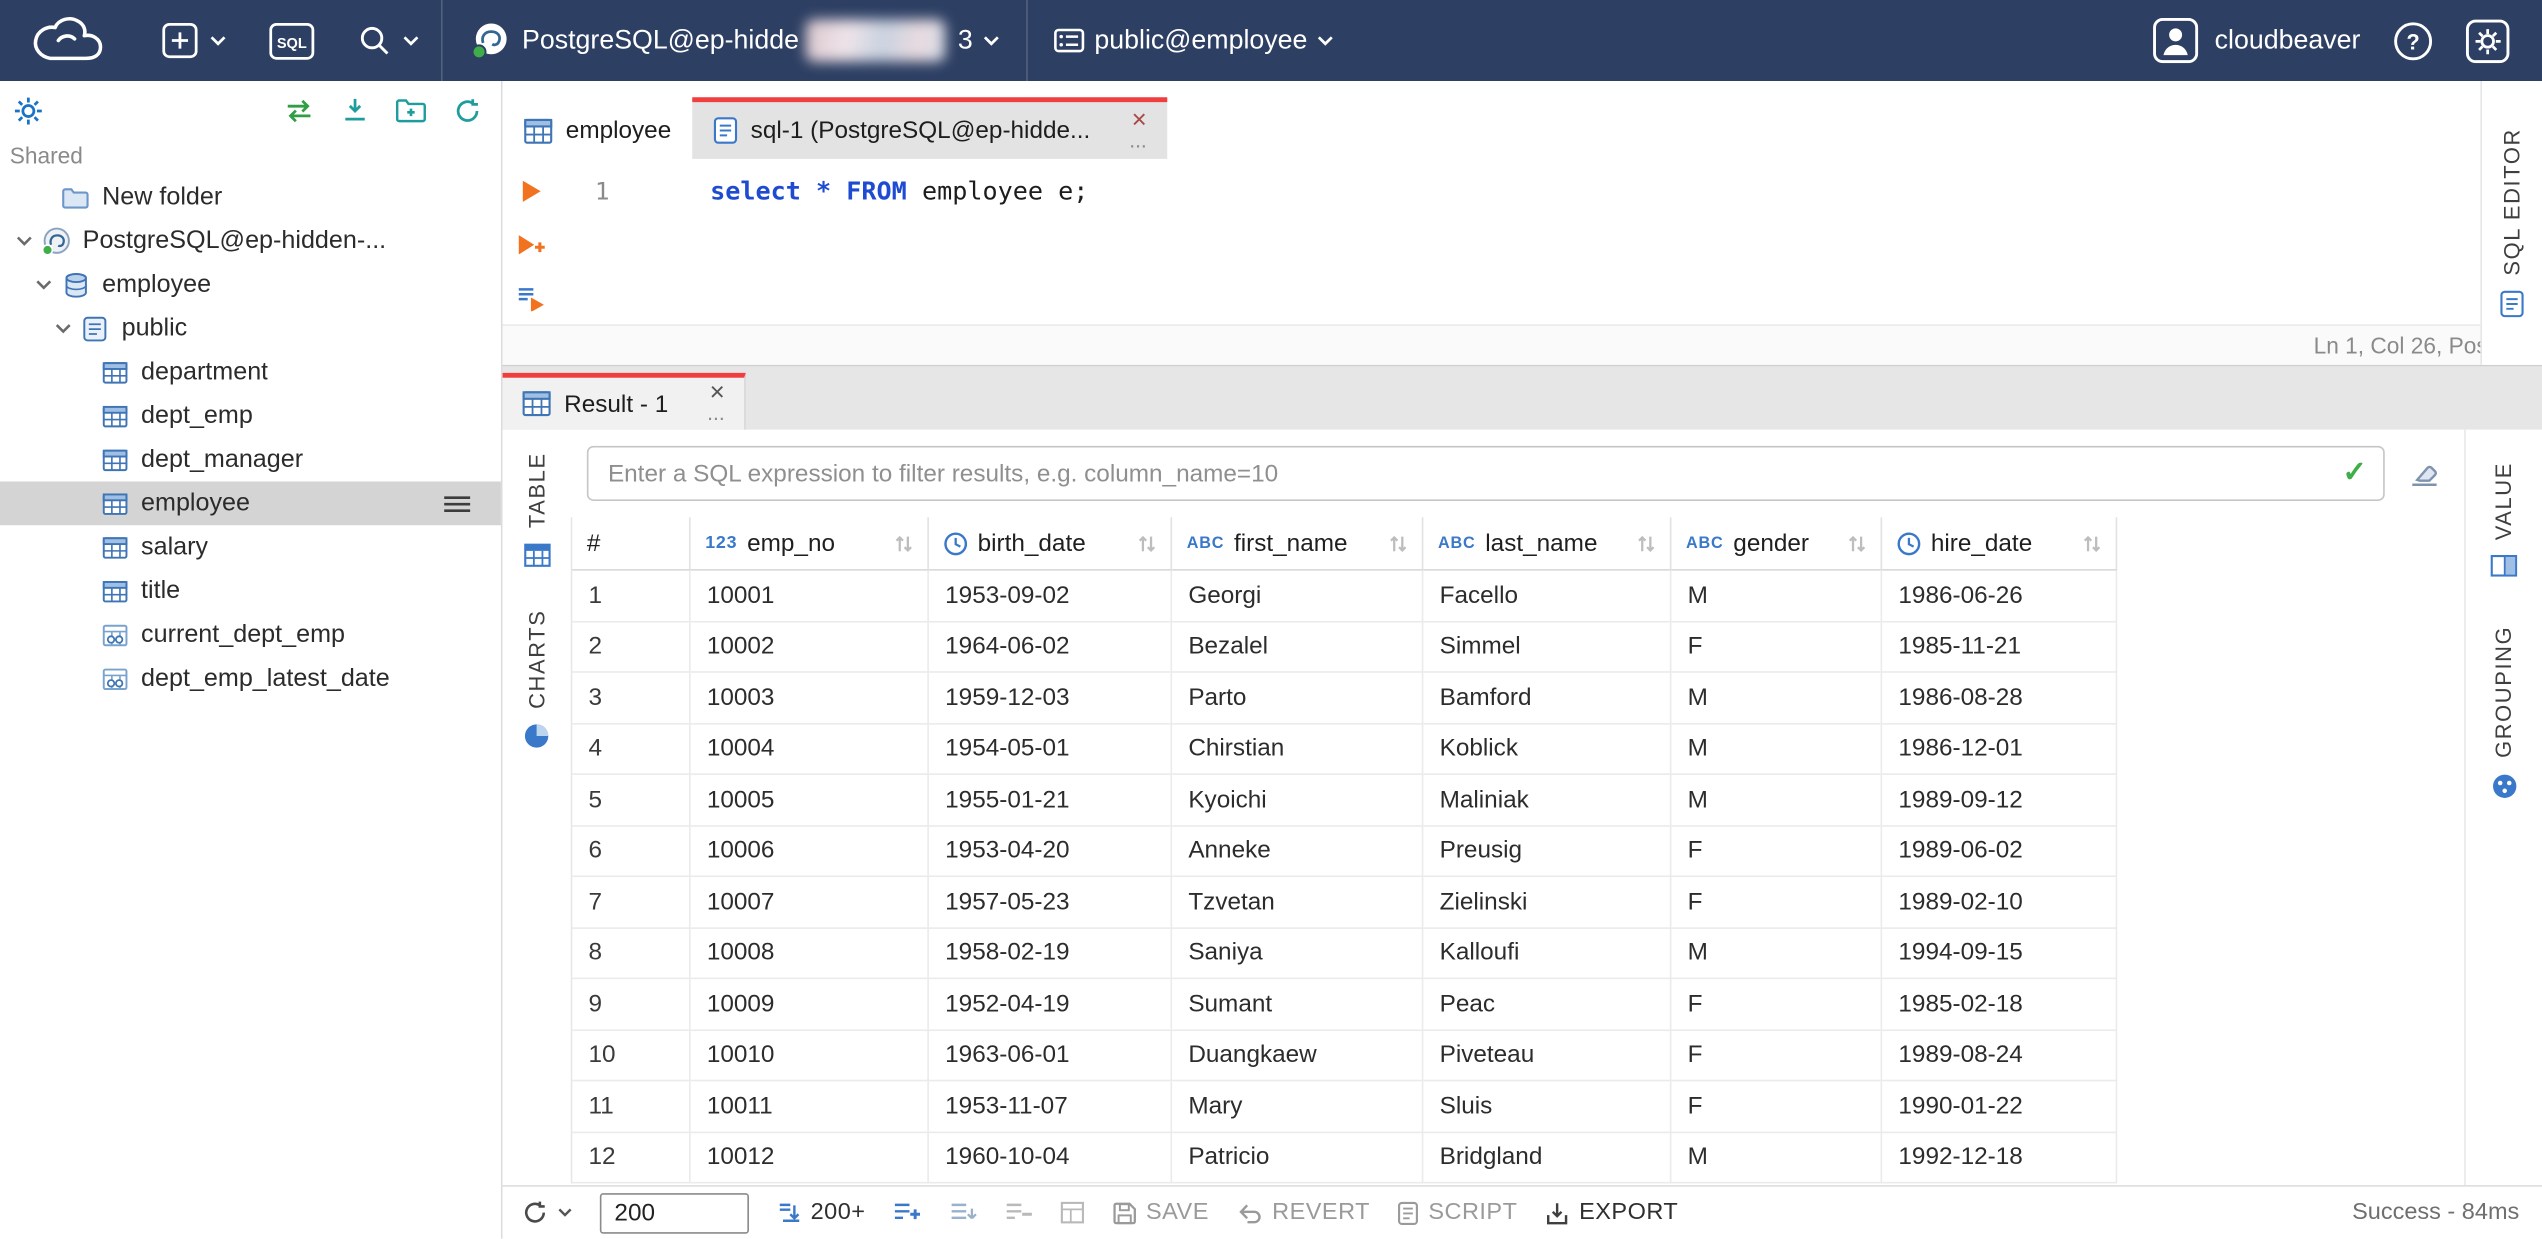  Describe the element at coordinates (631, 1158) in the screenshot. I see `row-number: 12` at that location.